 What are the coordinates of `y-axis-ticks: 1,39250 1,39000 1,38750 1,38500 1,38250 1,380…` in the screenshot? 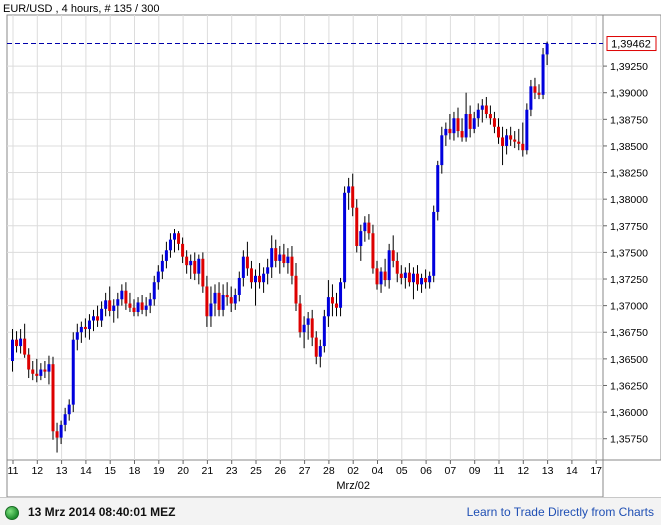 It's located at (625, 253).